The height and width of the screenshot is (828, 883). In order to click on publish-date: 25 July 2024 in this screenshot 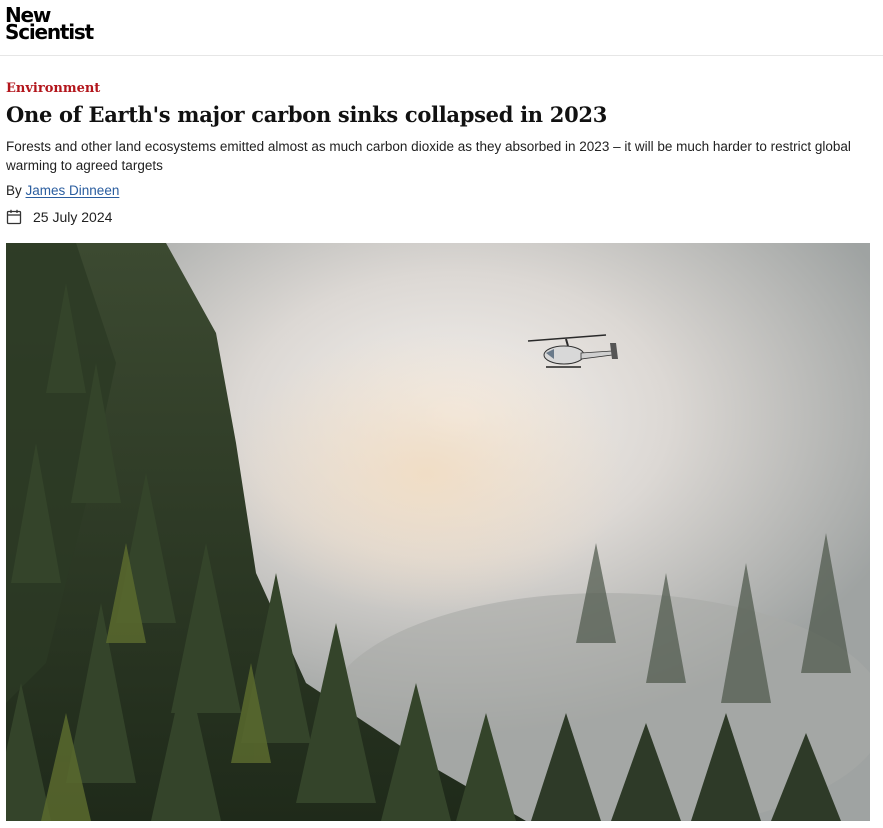, I will do `click(59, 217)`.